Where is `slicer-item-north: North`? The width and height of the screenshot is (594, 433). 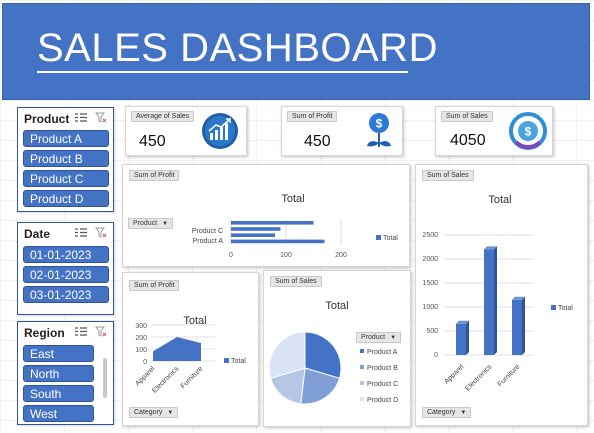
slicer-item-north: North is located at coordinates (58, 373).